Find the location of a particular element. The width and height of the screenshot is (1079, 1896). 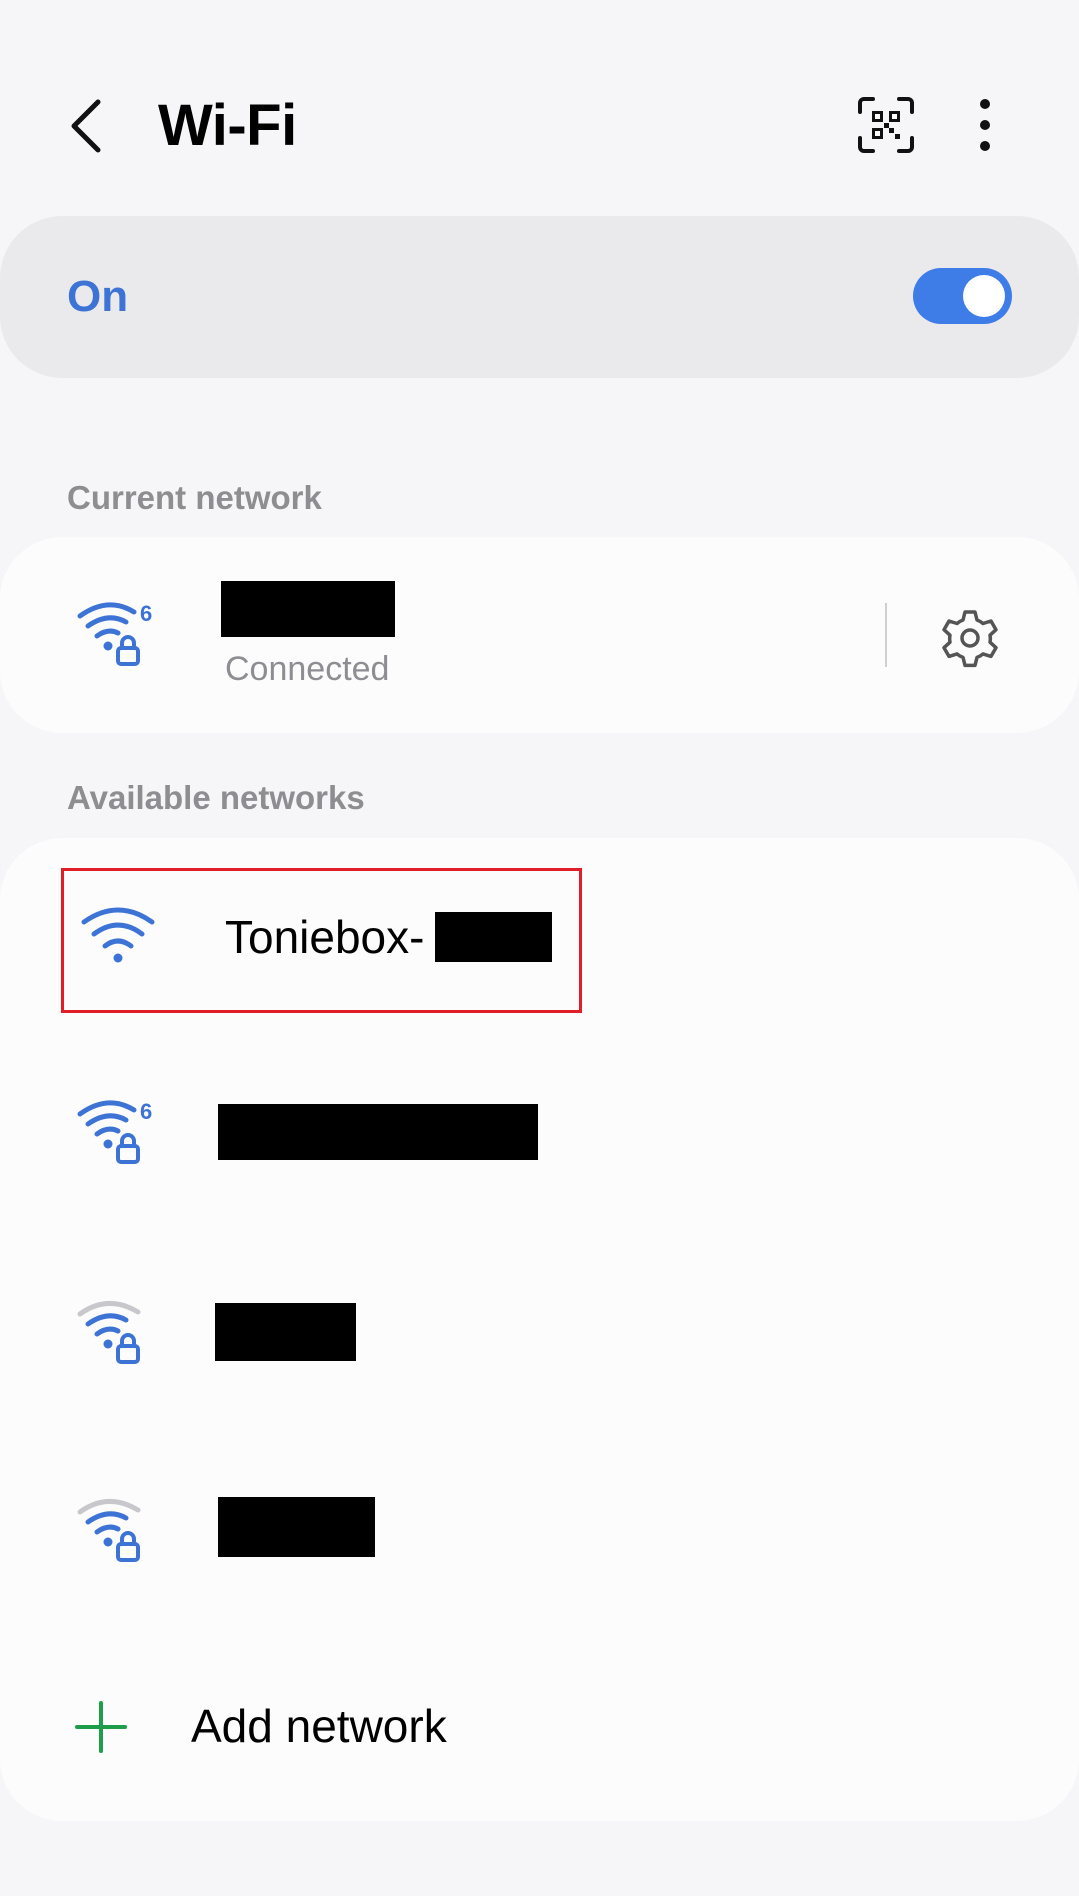

toggle-knob is located at coordinates (984, 296).